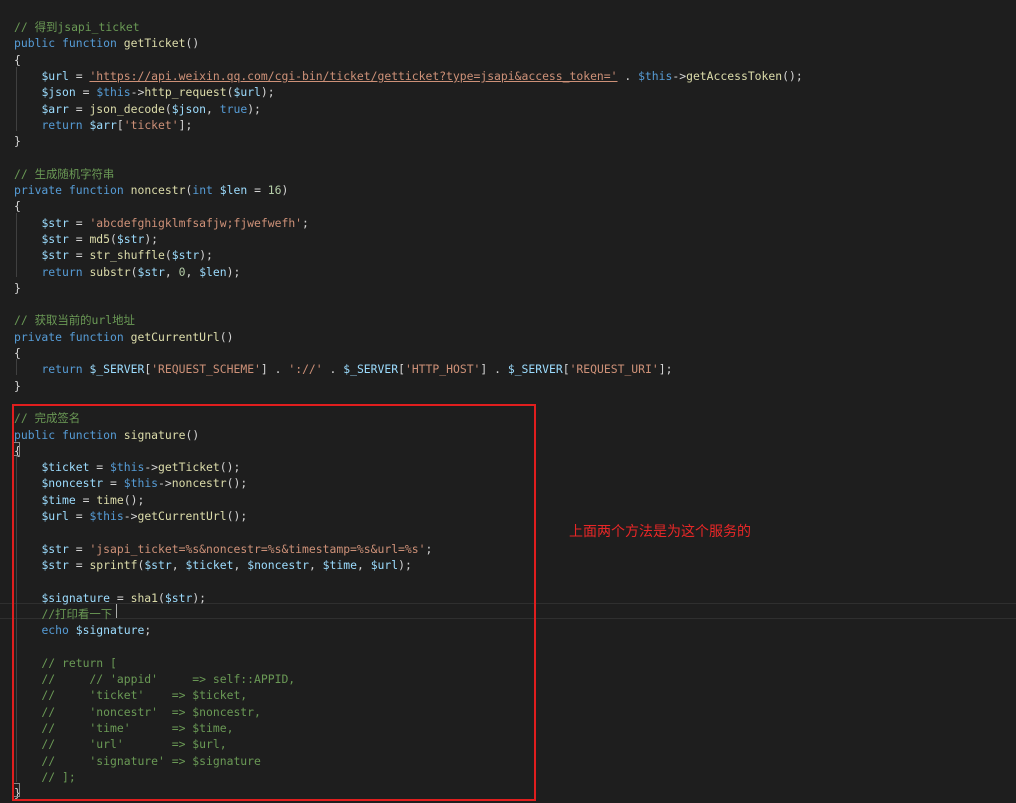 Image resolution: width=1016 pixels, height=803 pixels. I want to click on code-token-keyword: public, so click(35, 43).